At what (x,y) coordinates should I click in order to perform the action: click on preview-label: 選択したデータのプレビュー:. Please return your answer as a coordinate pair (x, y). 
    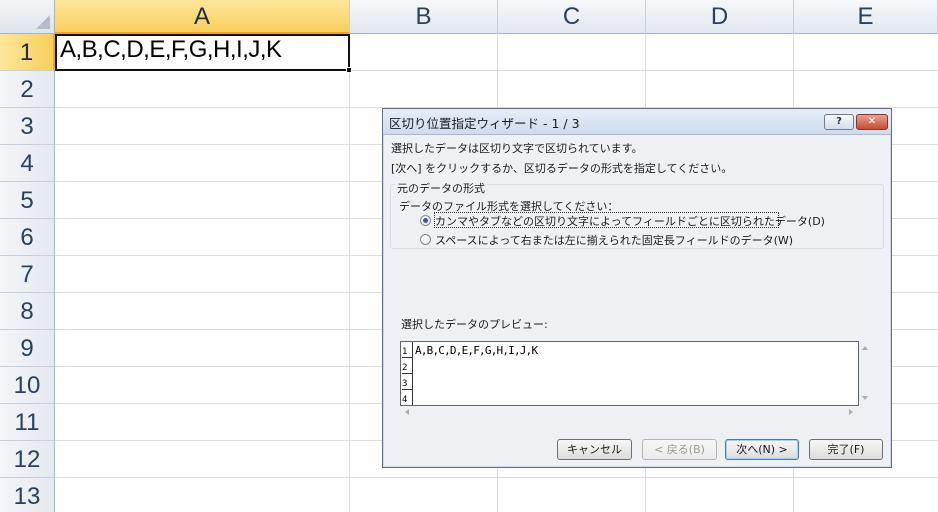
    Looking at the image, I should click on (474, 324).